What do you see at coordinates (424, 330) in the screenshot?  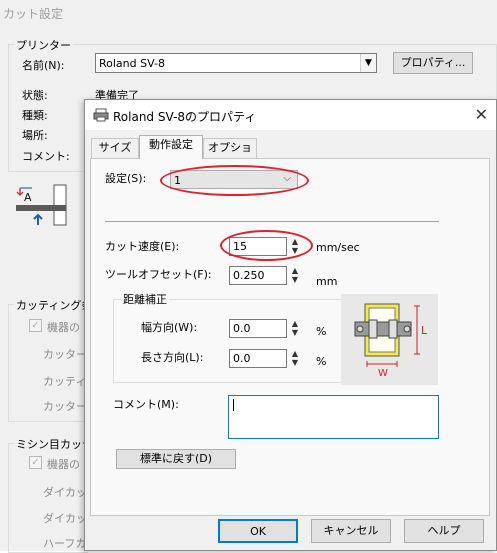 I see `diagram-label-l: L` at bounding box center [424, 330].